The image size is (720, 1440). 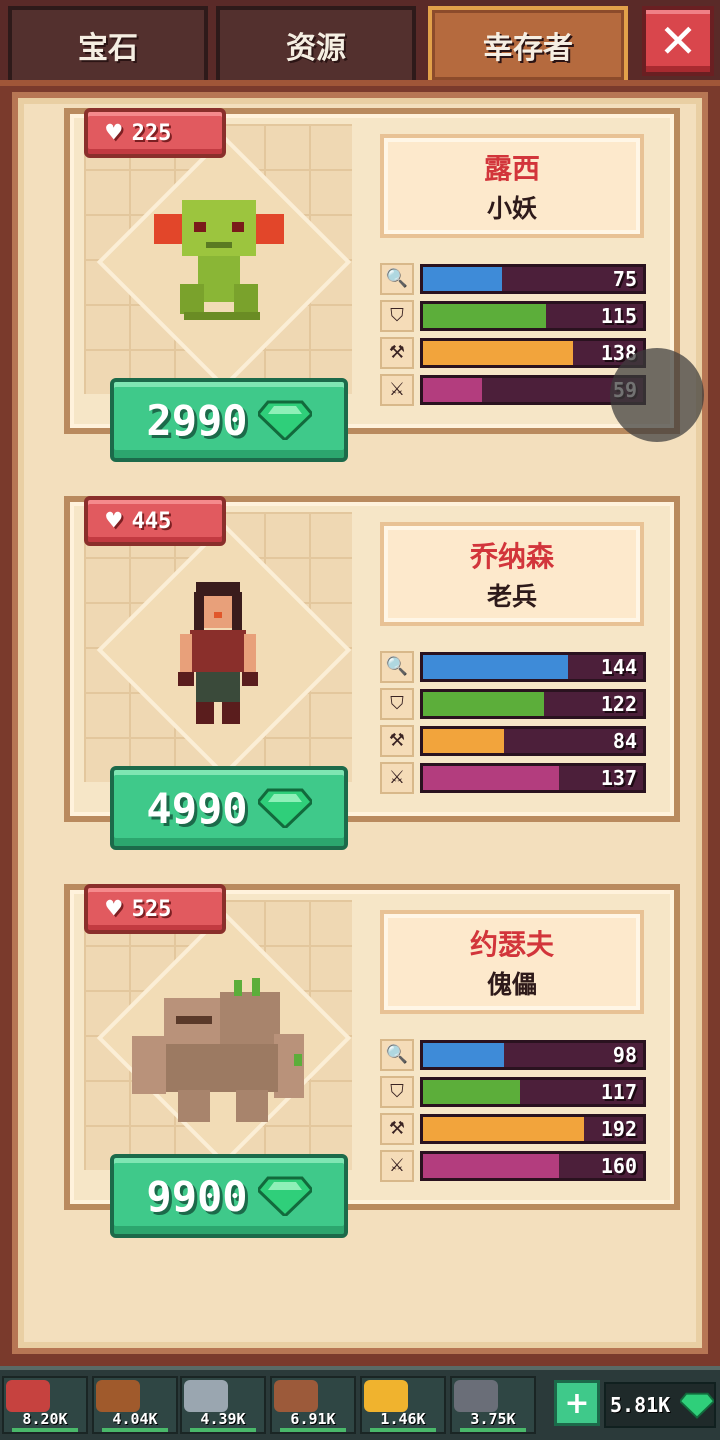 What do you see at coordinates (533, 1091) in the screenshot?
I see `stat-bar: 117` at bounding box center [533, 1091].